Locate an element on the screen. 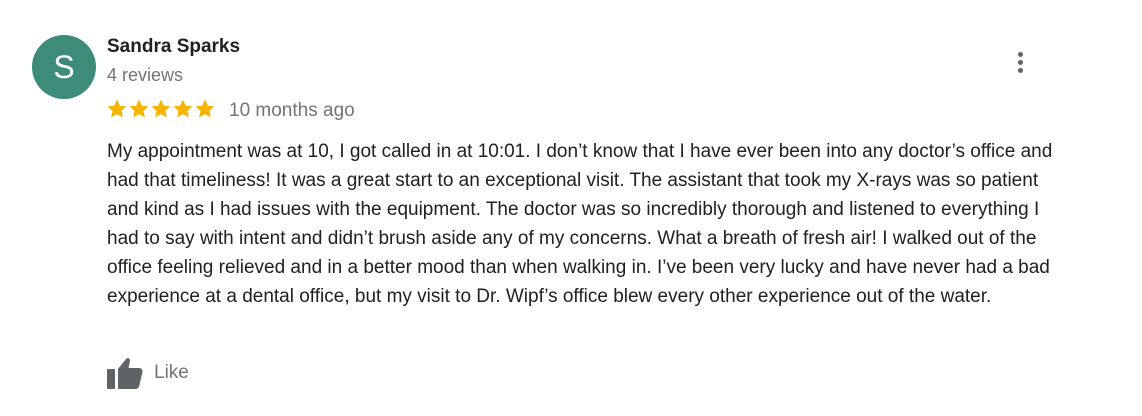  avatar: S is located at coordinates (64, 67).